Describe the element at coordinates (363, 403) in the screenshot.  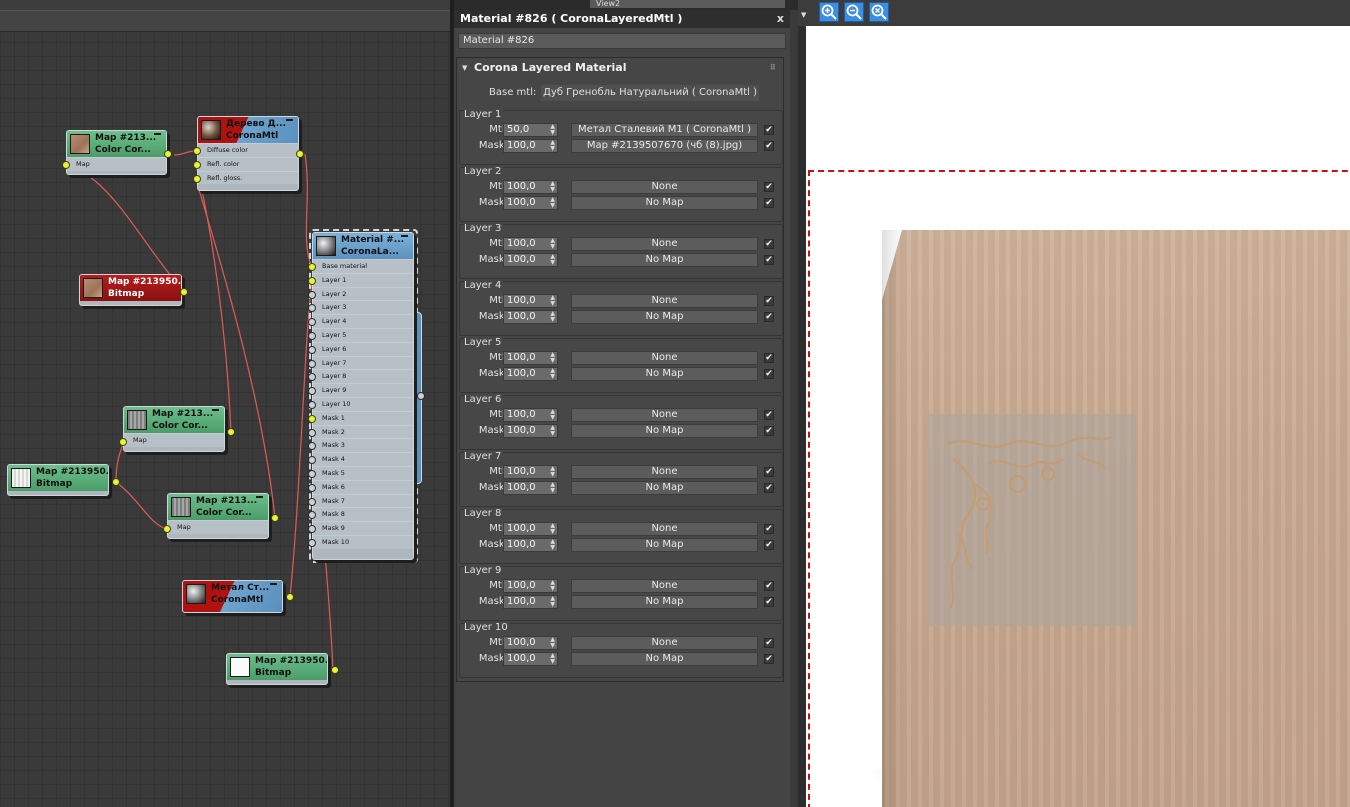
I see `slot-layer-10: Layer 10` at that location.